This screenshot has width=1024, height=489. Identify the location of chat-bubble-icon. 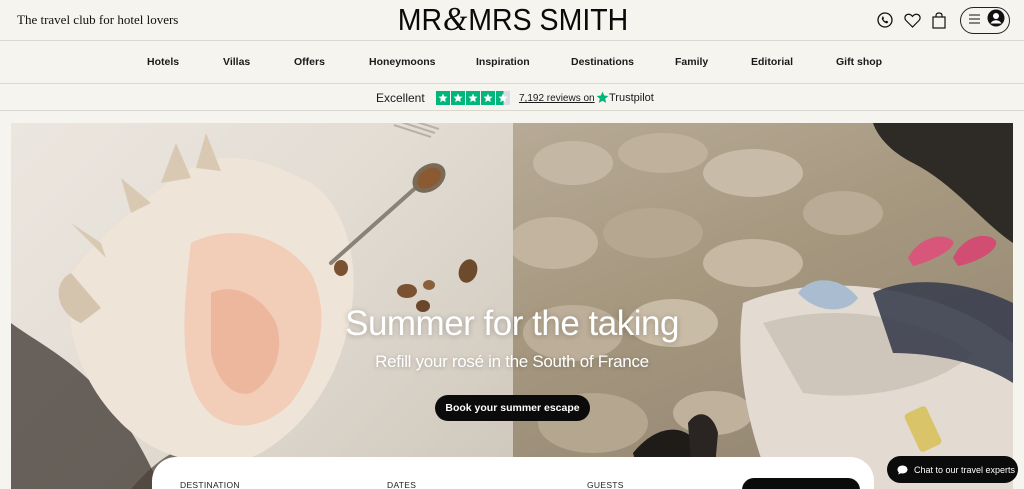
(902, 469).